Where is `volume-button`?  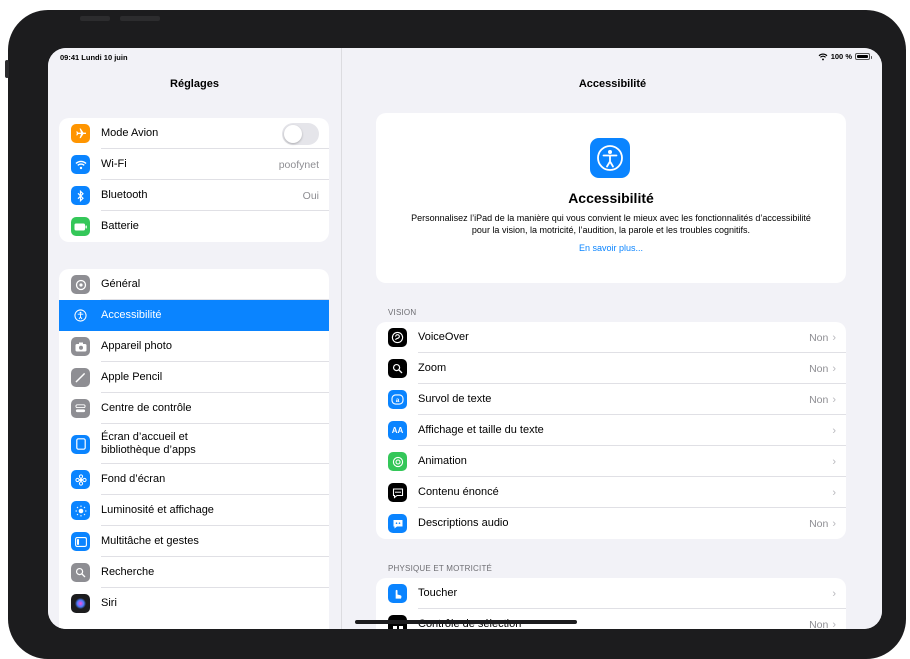
volume-button is located at coordinates (95, 18).